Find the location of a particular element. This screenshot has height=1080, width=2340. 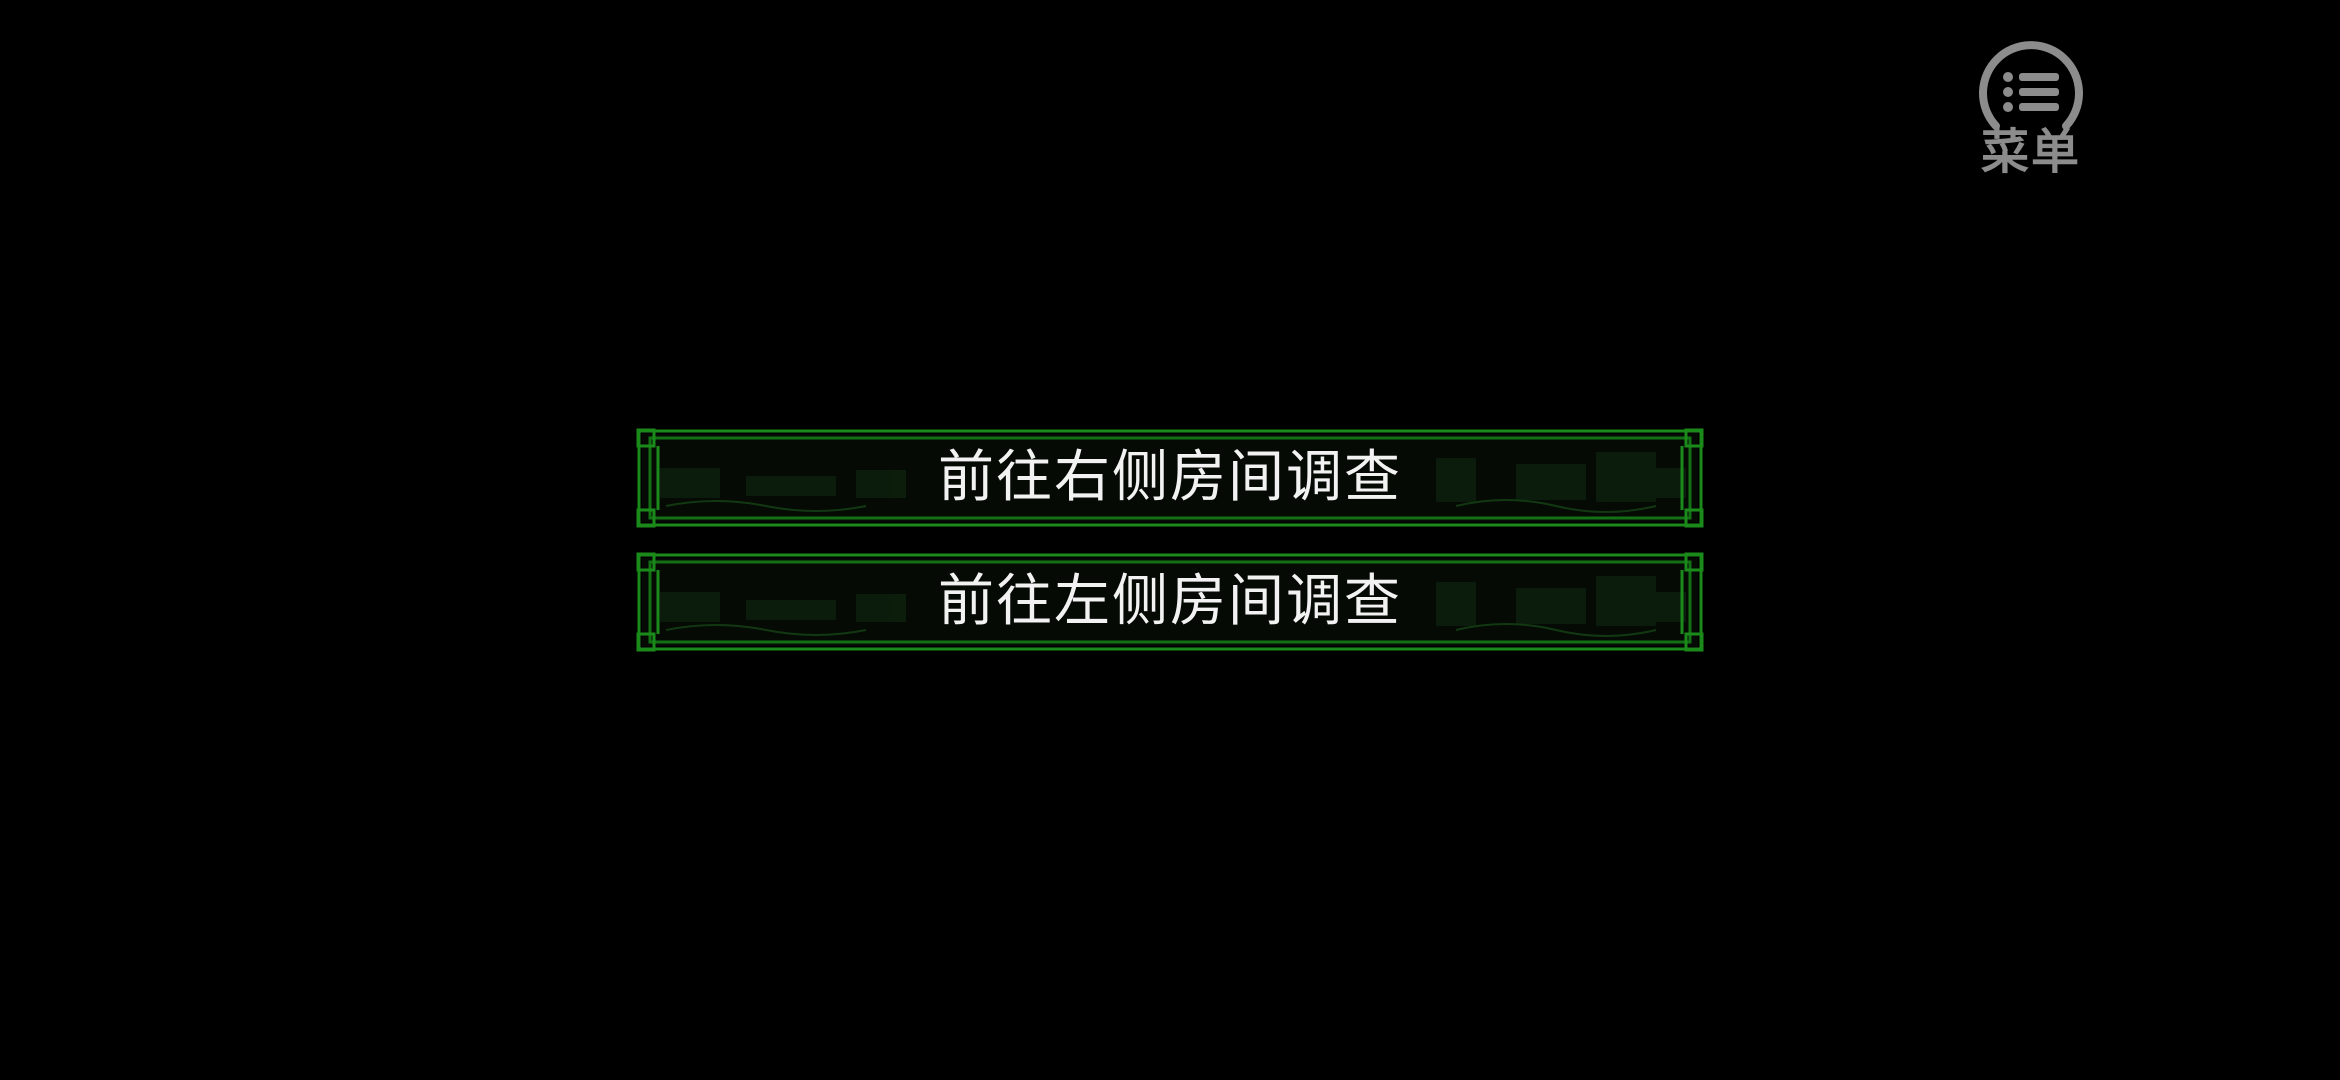

choice-label: 前往左侧房间调查 is located at coordinates (1170, 601).